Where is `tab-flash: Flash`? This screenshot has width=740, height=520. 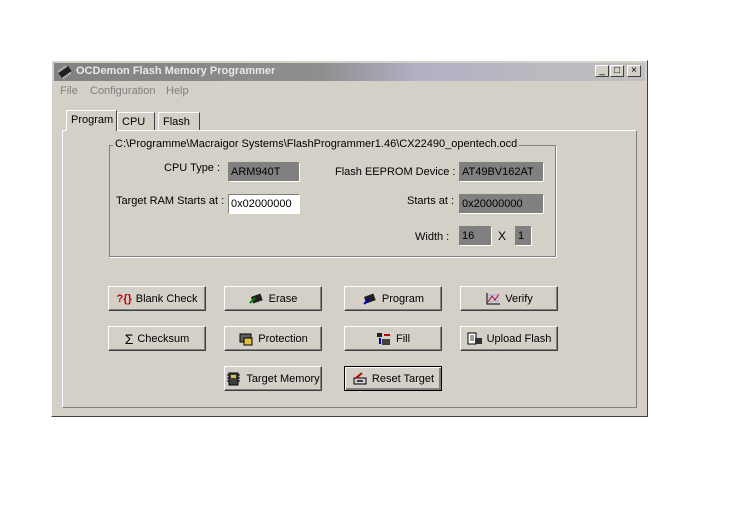
tab-flash: Flash is located at coordinates (179, 121).